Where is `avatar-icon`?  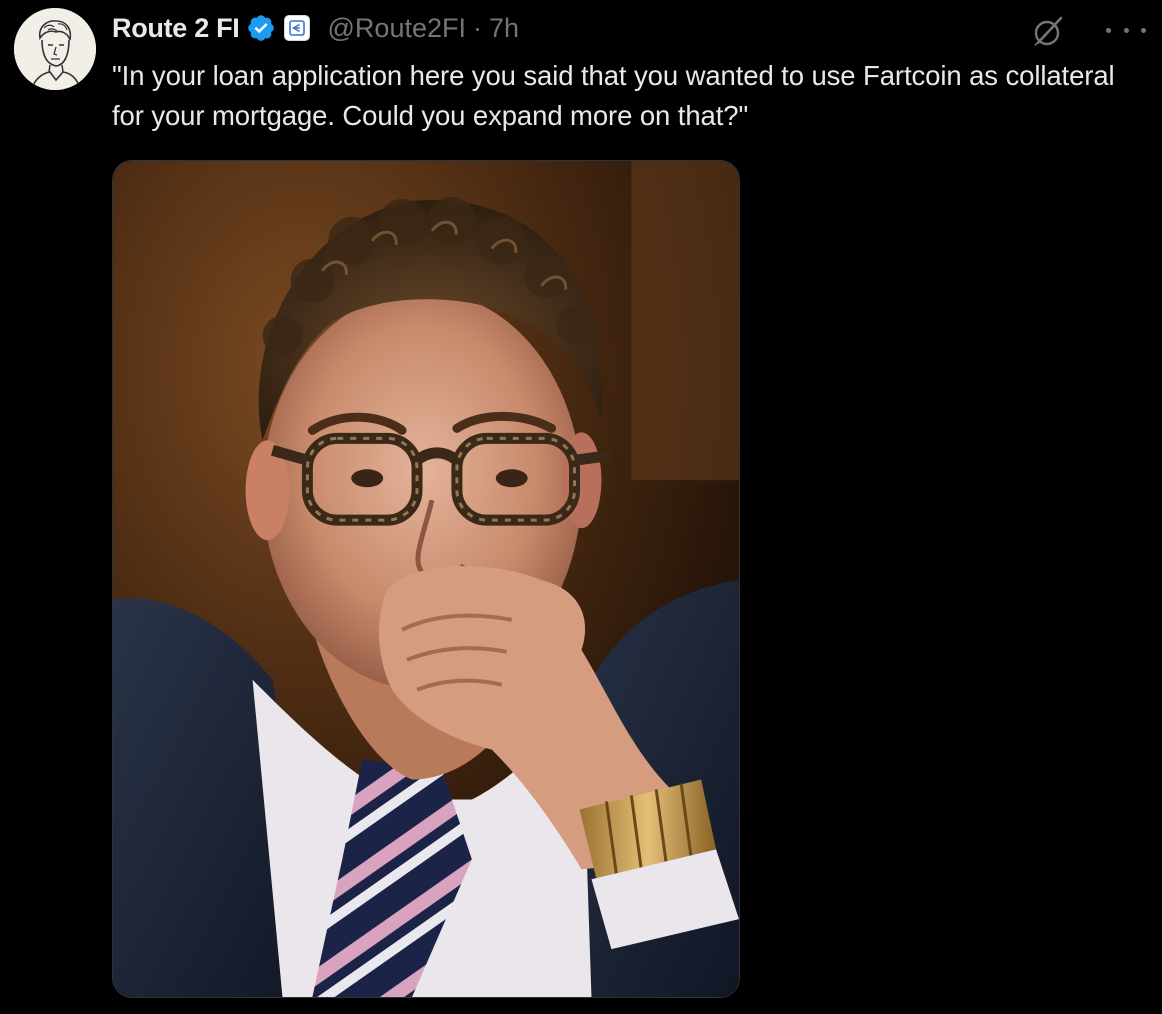
avatar-icon is located at coordinates (55, 49).